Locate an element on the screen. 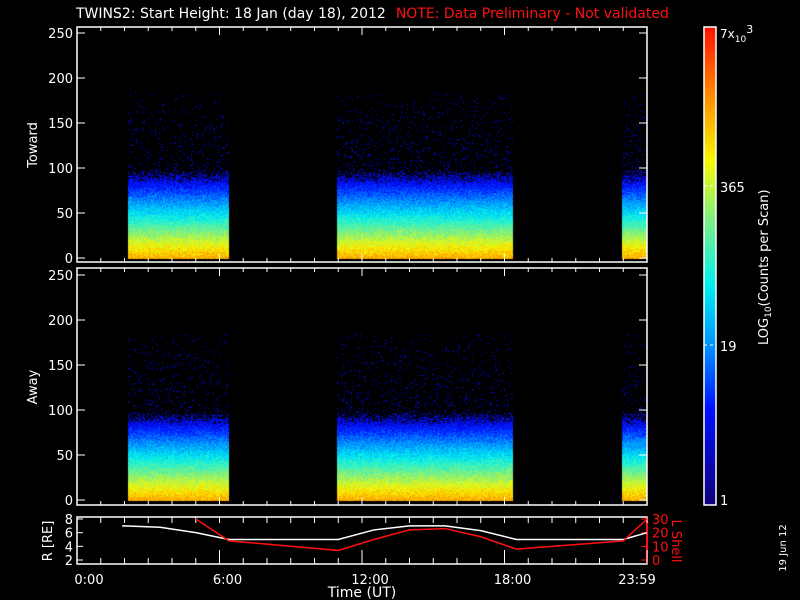 This screenshot has height=600, width=800. lshell-ytick-label: 20 is located at coordinates (660, 534).